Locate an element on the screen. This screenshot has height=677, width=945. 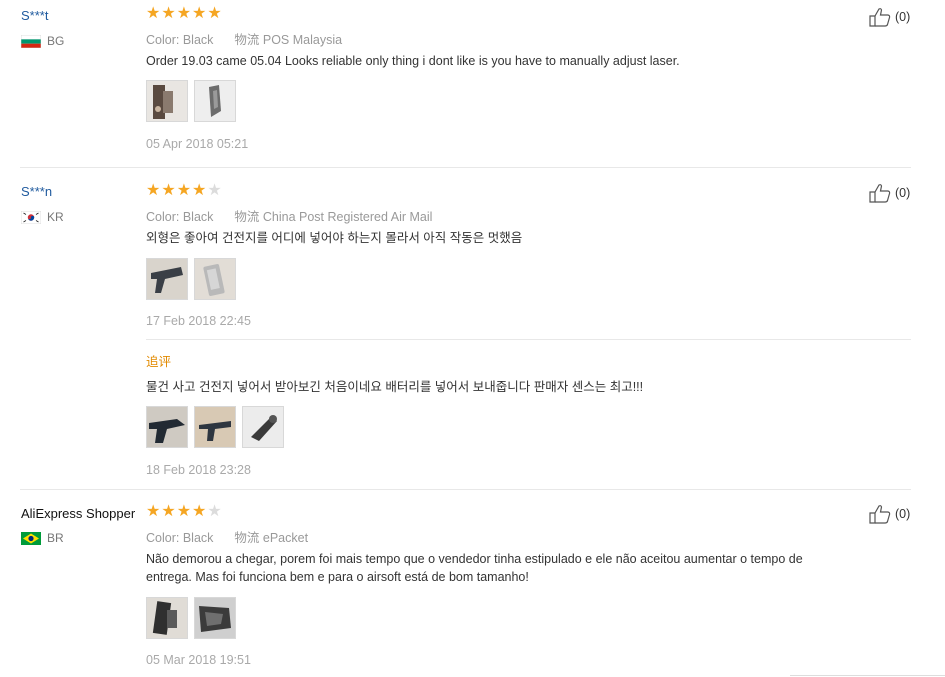
color-value: Black is located at coordinates (198, 538).